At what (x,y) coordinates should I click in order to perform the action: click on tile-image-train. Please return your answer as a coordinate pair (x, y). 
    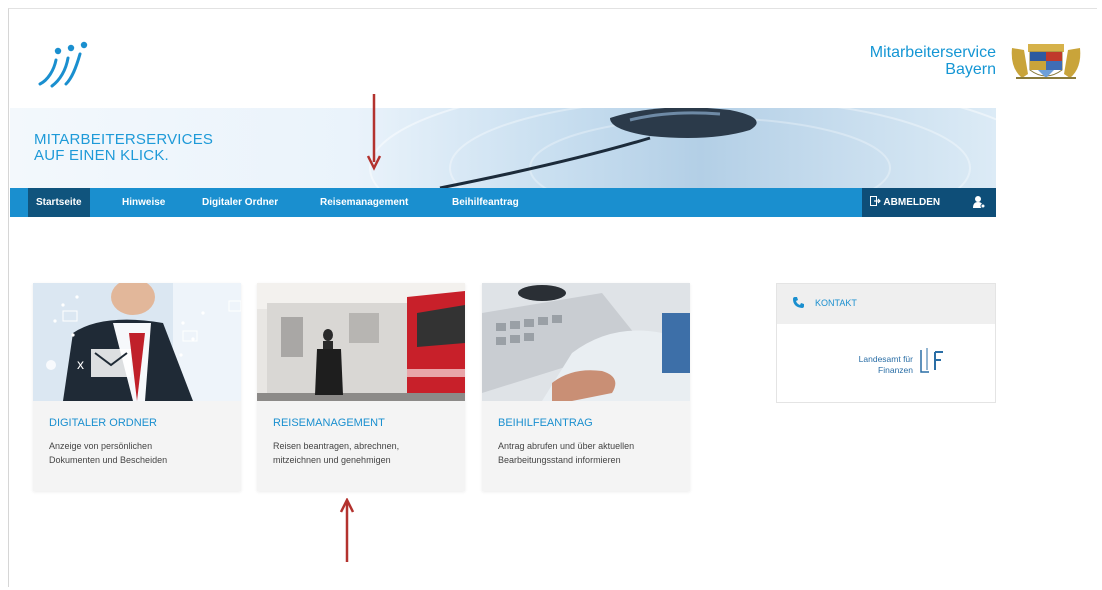
    Looking at the image, I should click on (361, 342).